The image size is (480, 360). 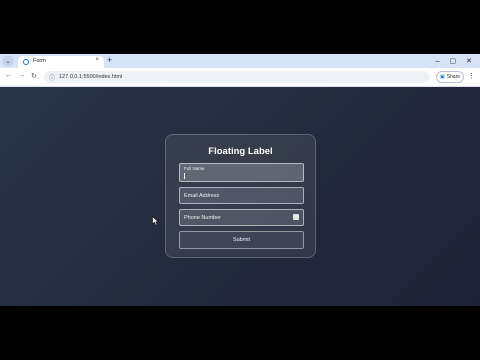 What do you see at coordinates (26, 62) in the screenshot?
I see `globe-icon` at bounding box center [26, 62].